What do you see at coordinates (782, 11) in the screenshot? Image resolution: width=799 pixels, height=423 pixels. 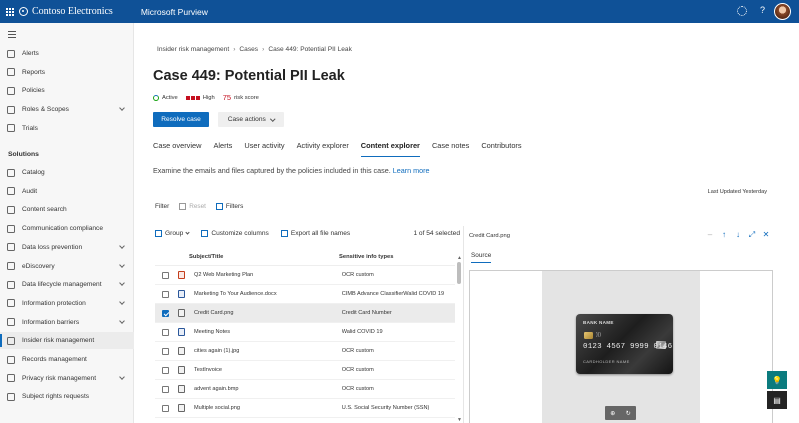 I see `user-avatar` at bounding box center [782, 11].